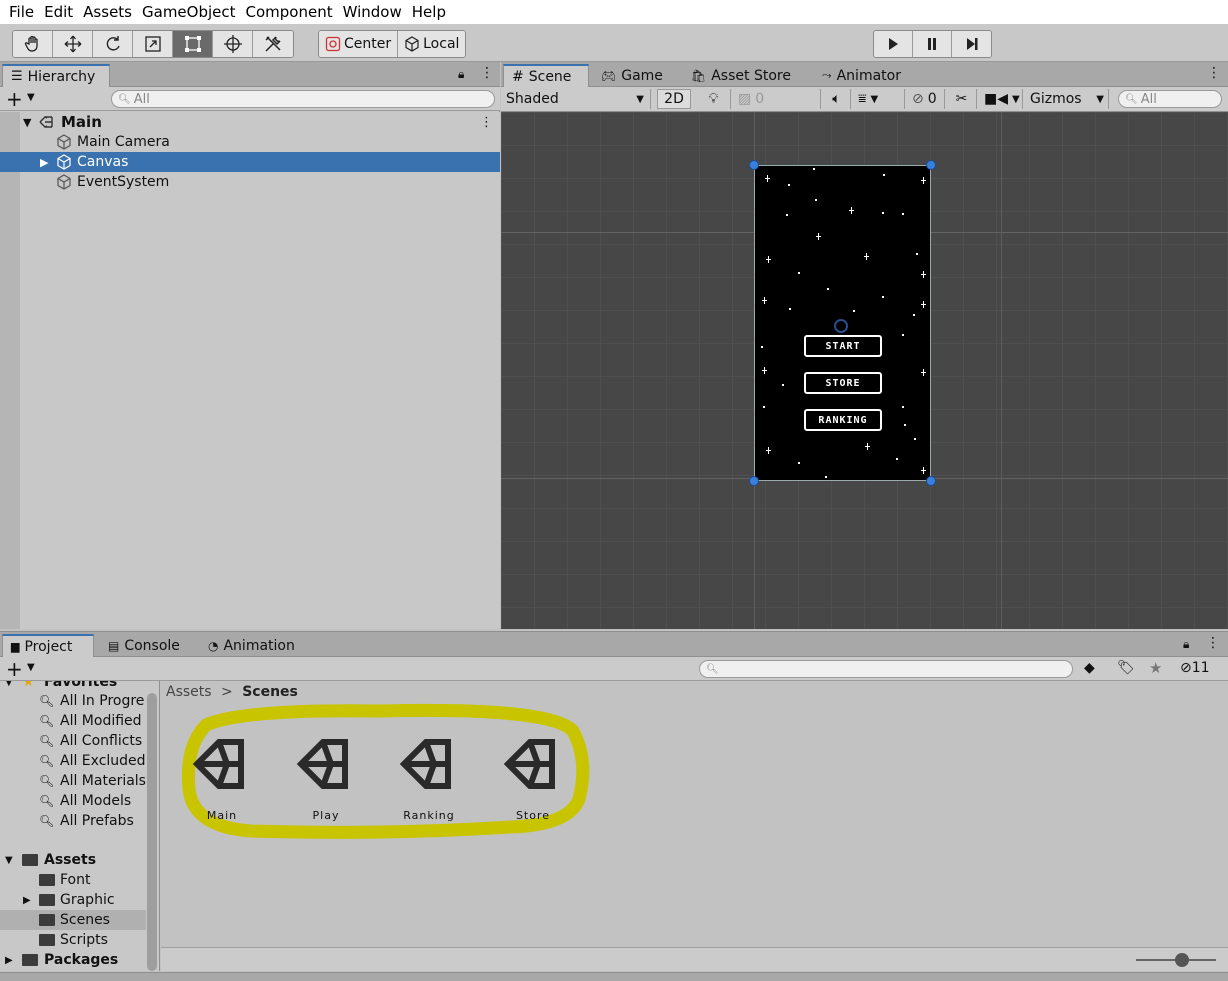  What do you see at coordinates (58, 12) in the screenshot?
I see `menu-edit: Edit` at bounding box center [58, 12].